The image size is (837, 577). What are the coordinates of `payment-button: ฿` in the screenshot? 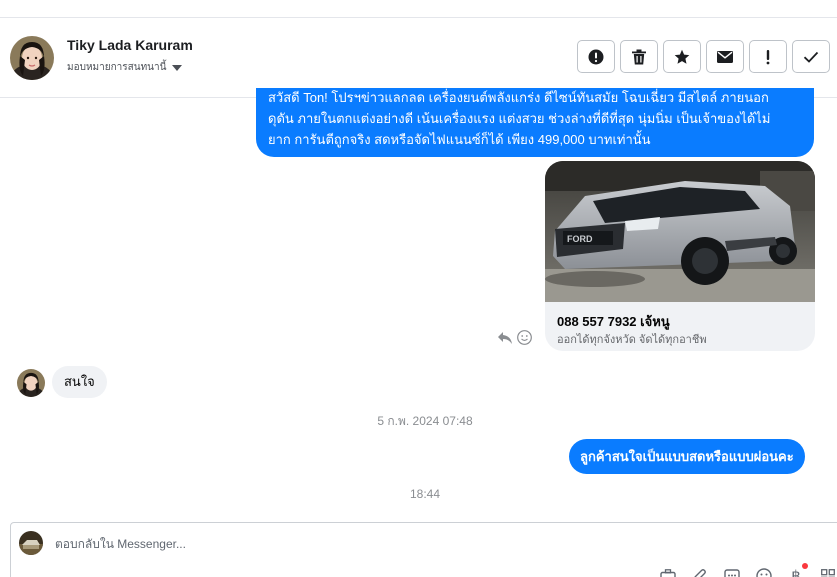 It's located at (797, 570).